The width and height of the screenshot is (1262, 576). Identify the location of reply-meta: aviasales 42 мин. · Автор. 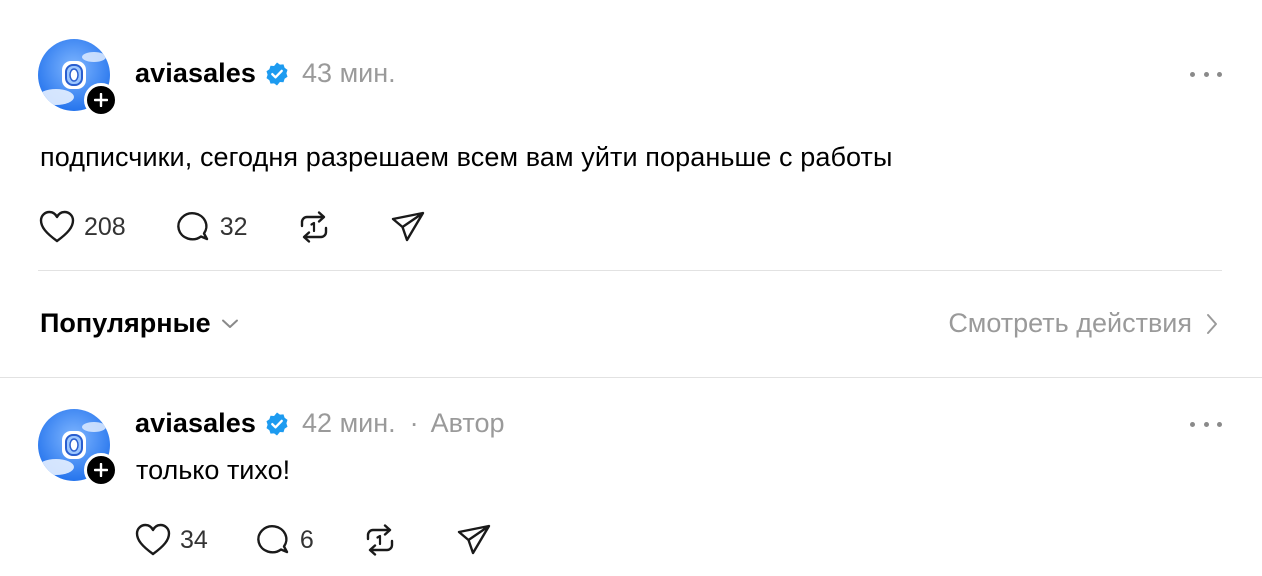
(319, 423).